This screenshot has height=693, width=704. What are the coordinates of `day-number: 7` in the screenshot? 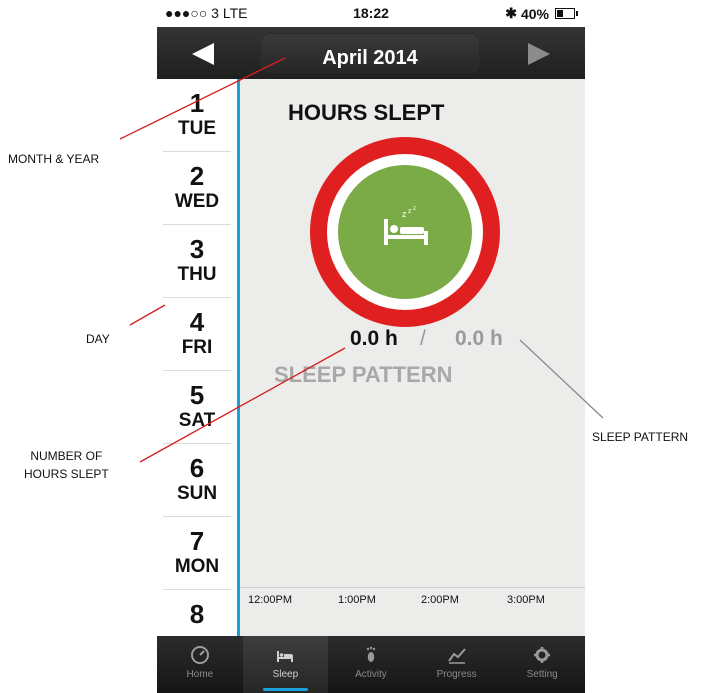 It's located at (197, 541).